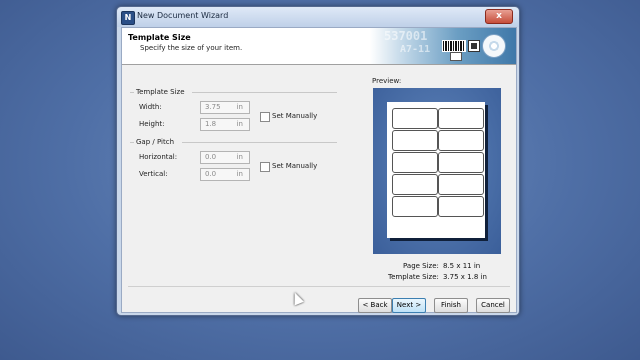 The image size is (640, 360). Describe the element at coordinates (462, 266) in the screenshot. I see `page-size-value: 8.5 x 11 in` at that location.